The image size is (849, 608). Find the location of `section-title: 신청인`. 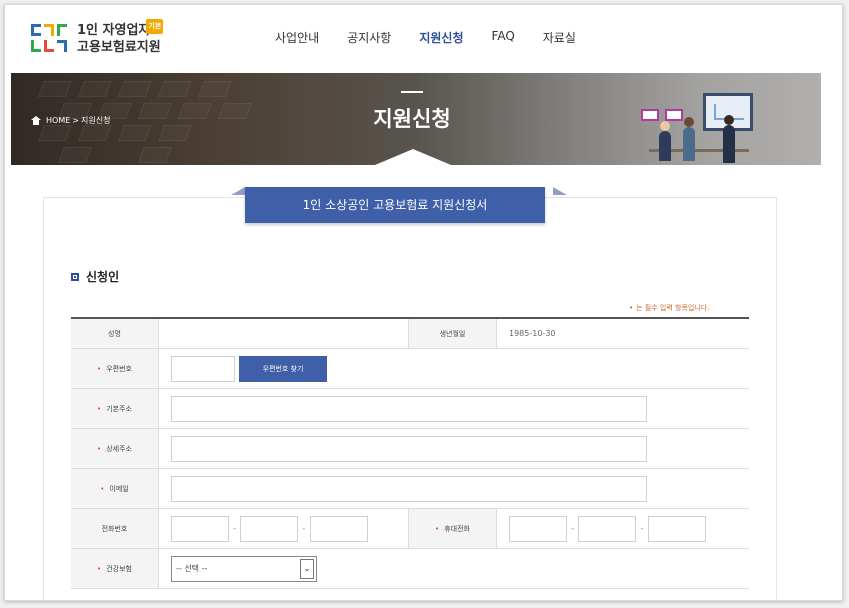

section-title: 신청인 is located at coordinates (95, 276).